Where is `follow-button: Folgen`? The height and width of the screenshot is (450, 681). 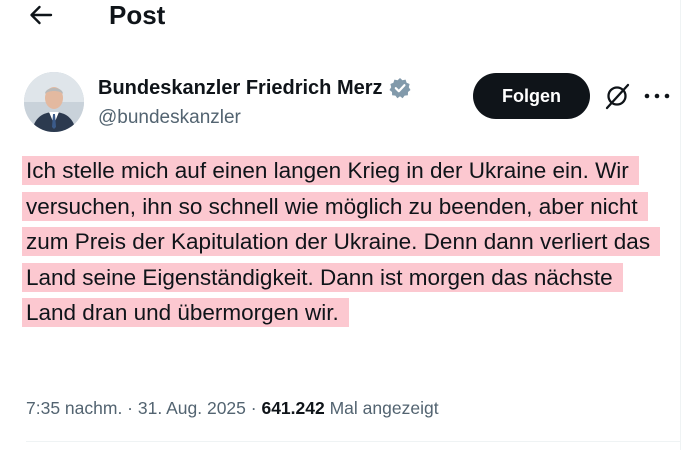
follow-button: Folgen is located at coordinates (531, 96).